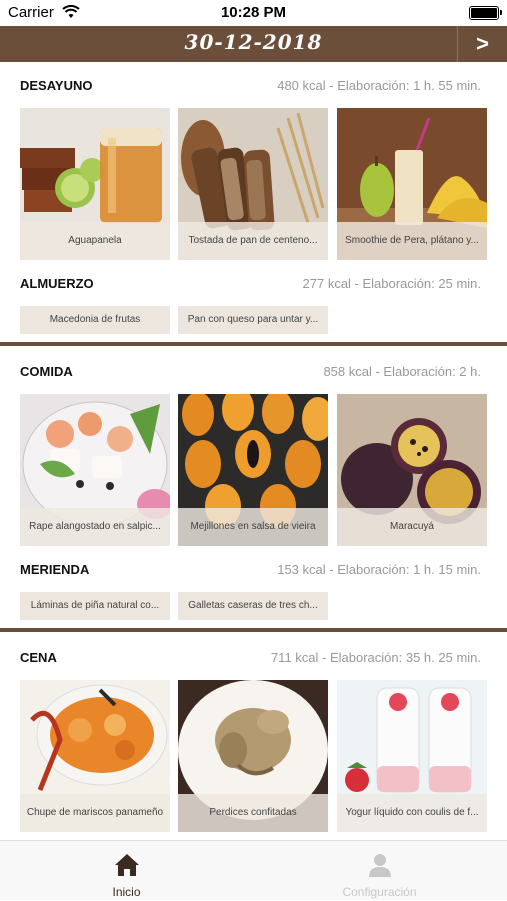  I want to click on meal-info-merienda: 153 kcal - Elaboración: 1 h. 15 min., so click(379, 569).